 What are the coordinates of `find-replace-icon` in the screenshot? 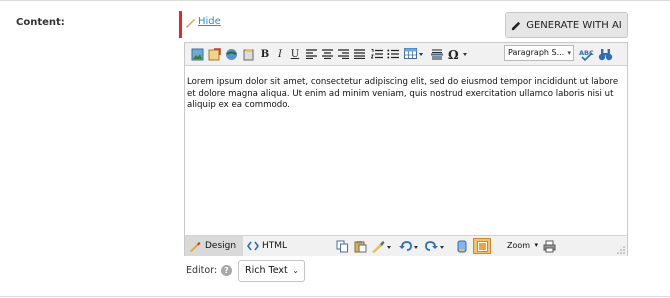 It's located at (605, 54).